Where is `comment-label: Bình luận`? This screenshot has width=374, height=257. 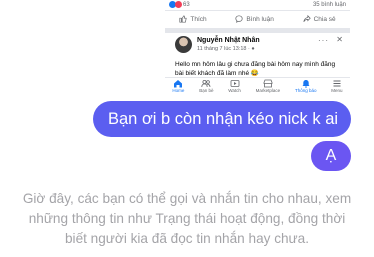
comment-label: Bình luận is located at coordinates (260, 19).